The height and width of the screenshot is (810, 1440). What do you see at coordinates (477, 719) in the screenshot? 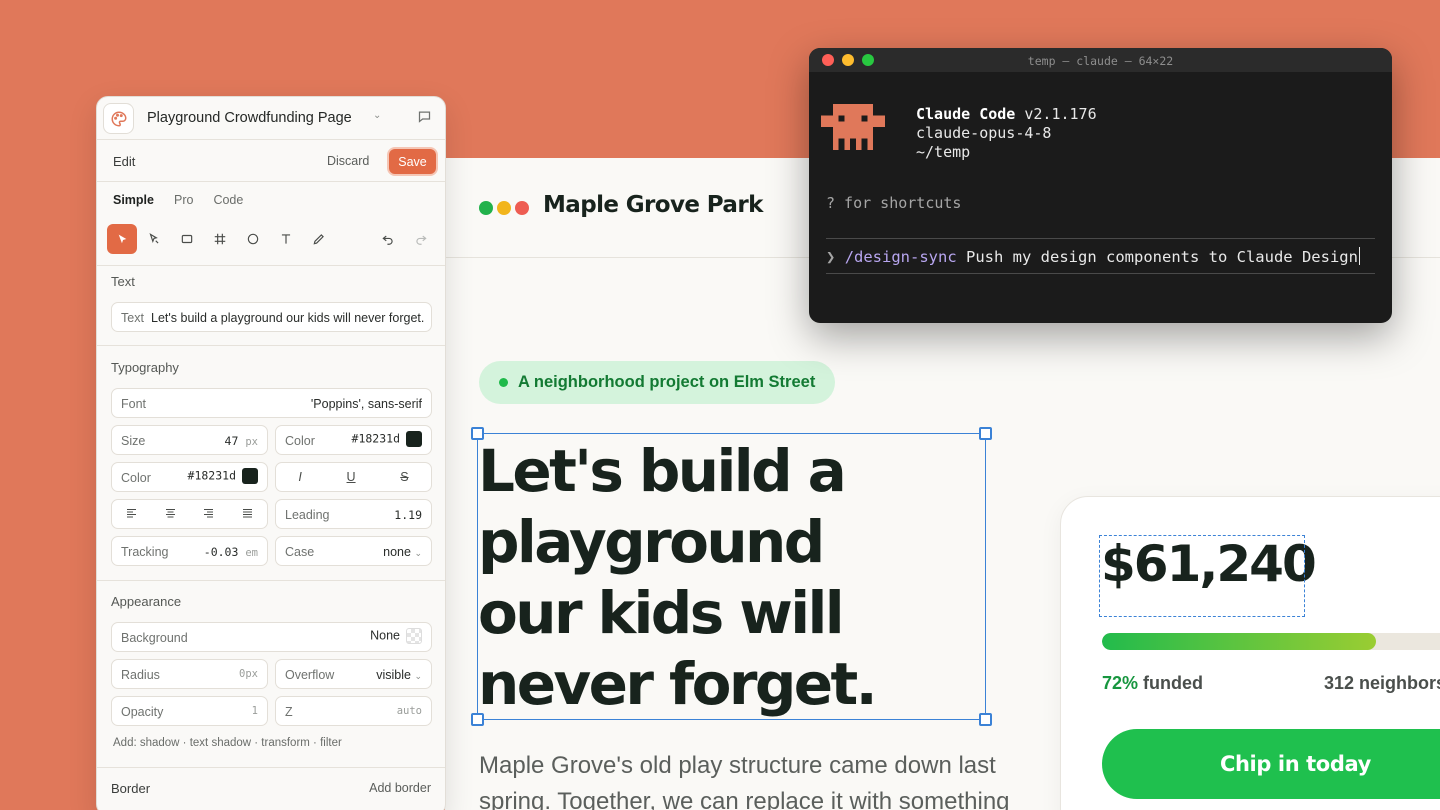
I see `resize-handle-bottom-left` at bounding box center [477, 719].